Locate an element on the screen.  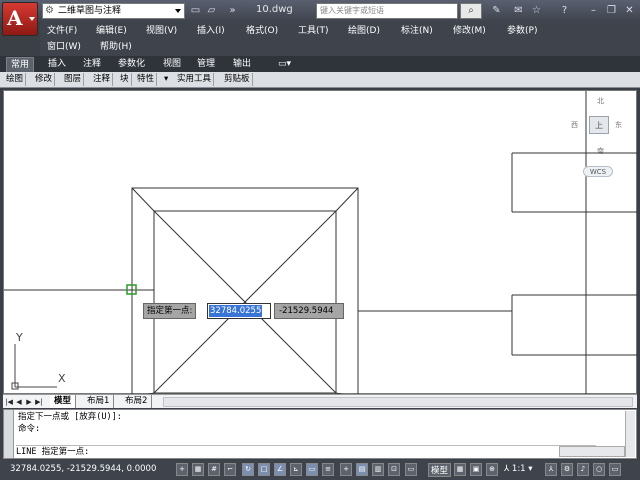
ribbon-tab-bar: 常用 插入 注释 参数化 视图 管理 输出 ▭▾ is located at coordinates (320, 64).